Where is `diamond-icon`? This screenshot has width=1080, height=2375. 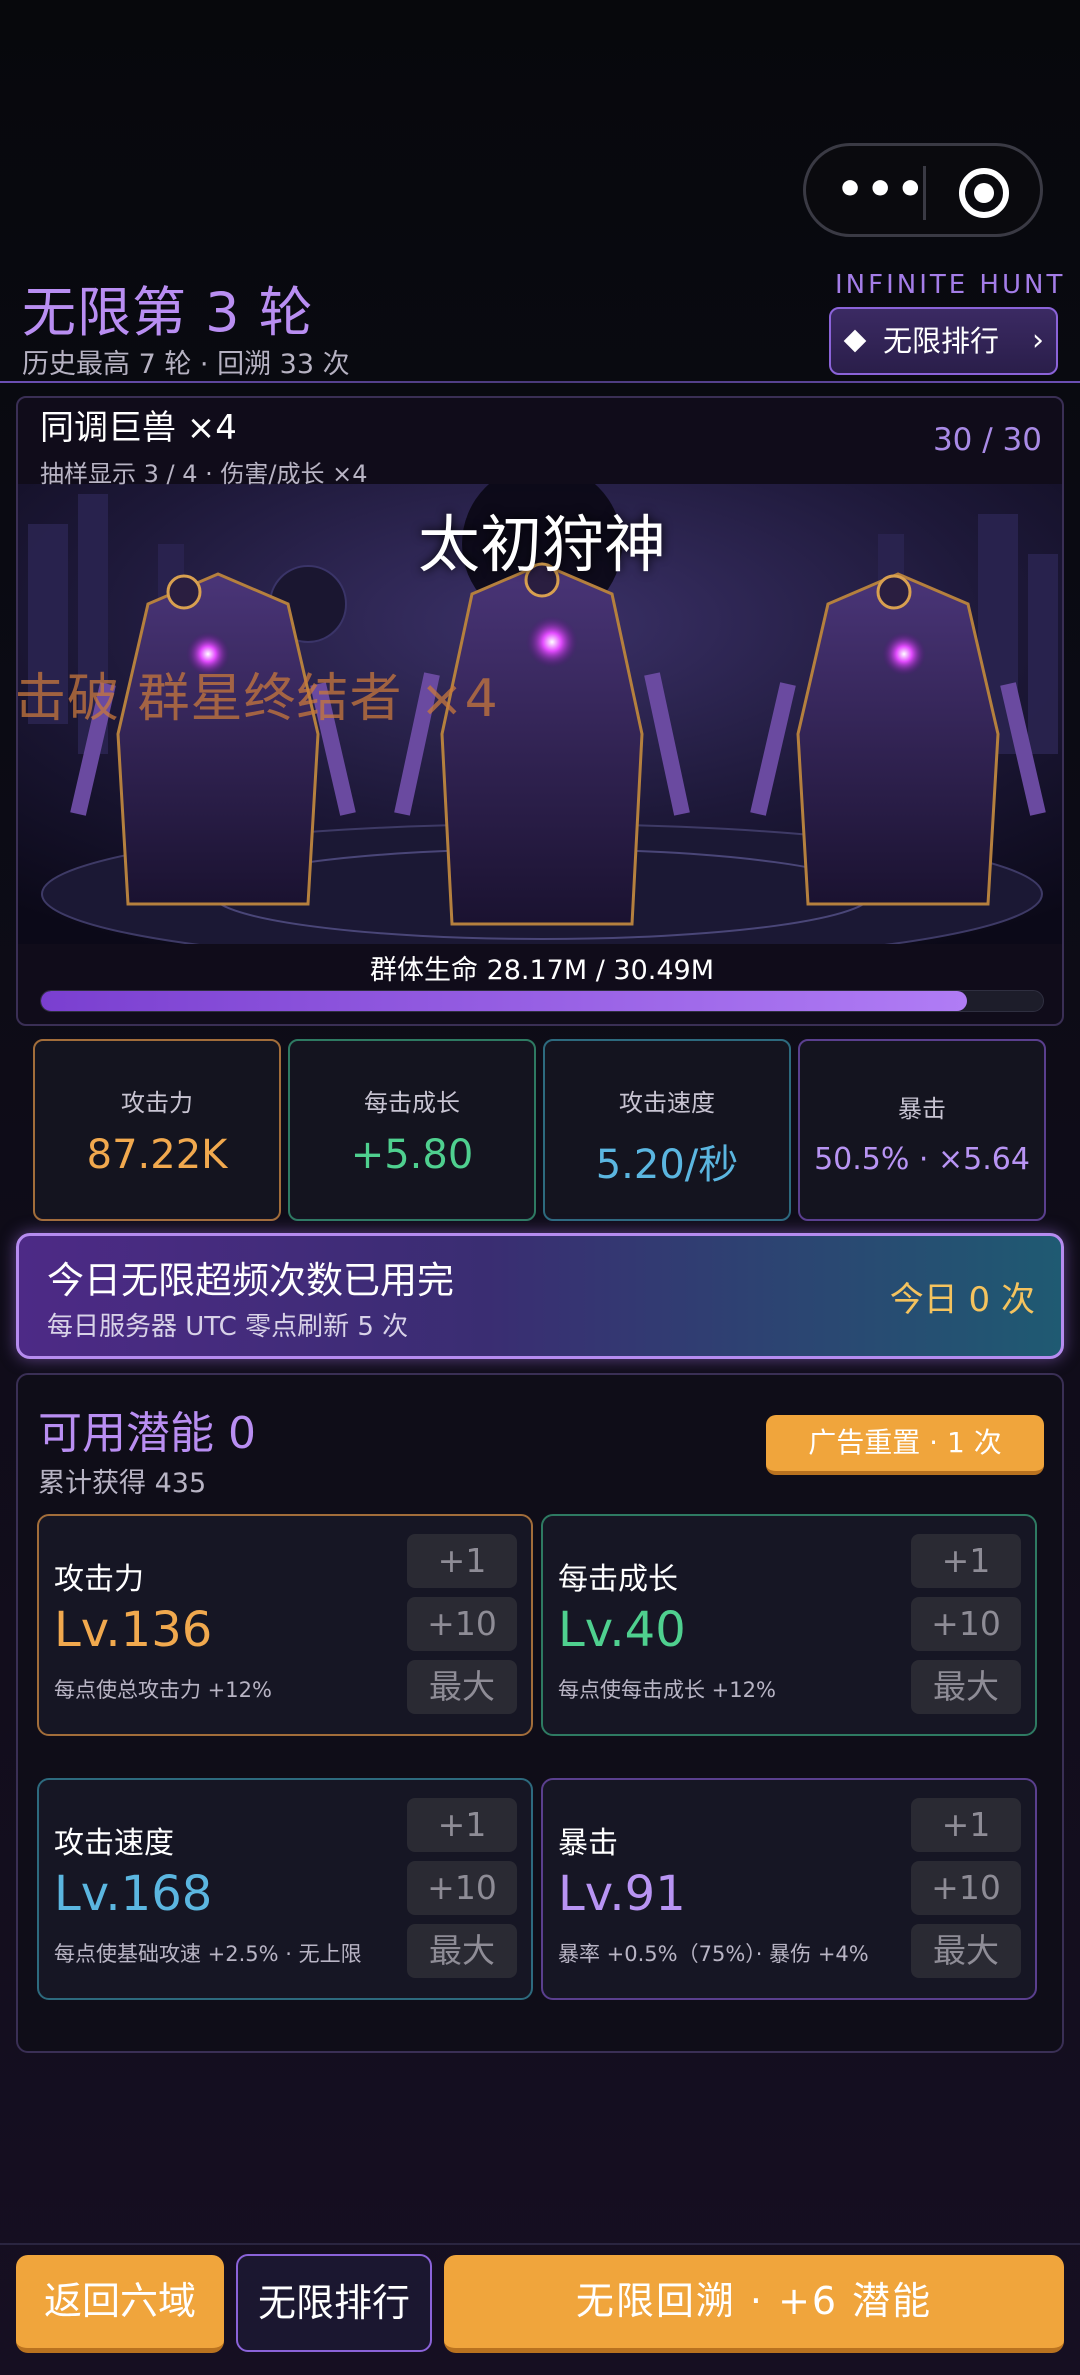
diamond-icon is located at coordinates (855, 341).